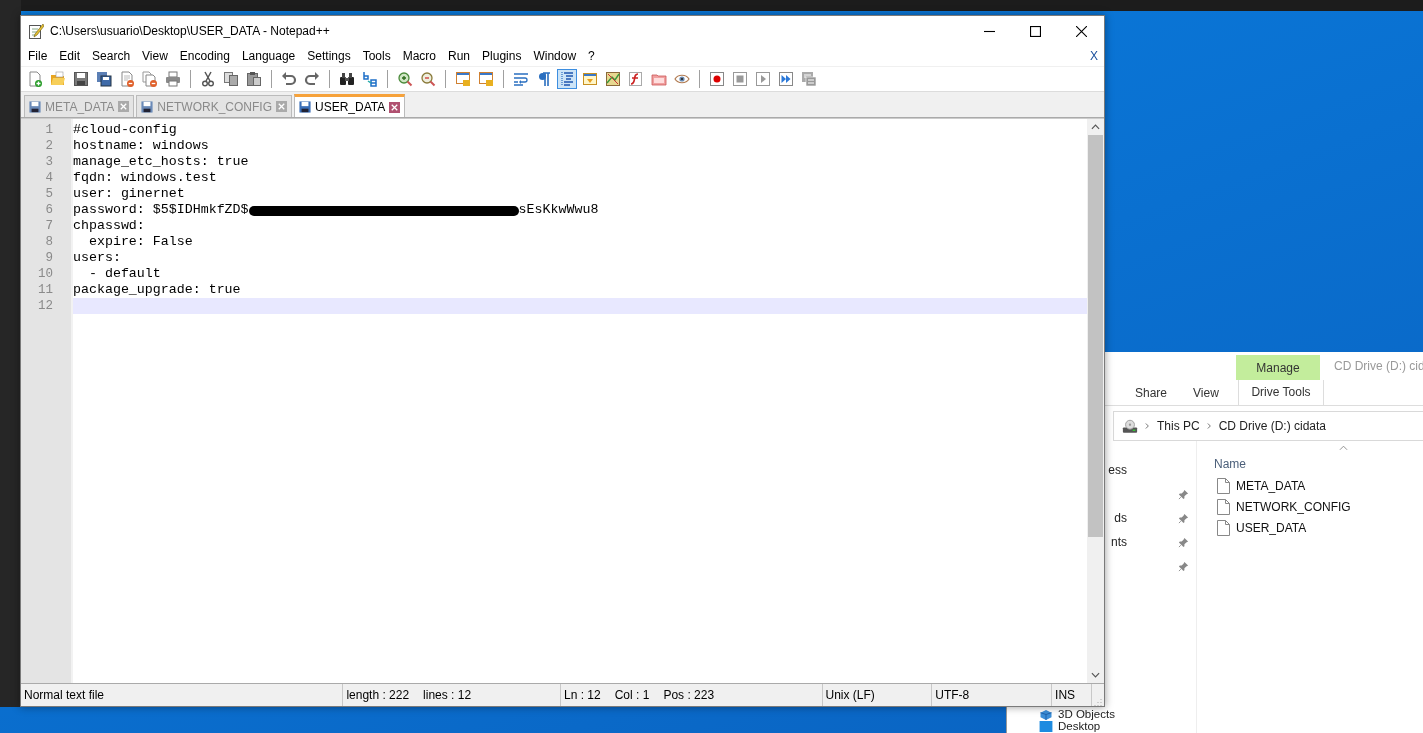  I want to click on nav-item: 3D Objects, so click(1086, 714).